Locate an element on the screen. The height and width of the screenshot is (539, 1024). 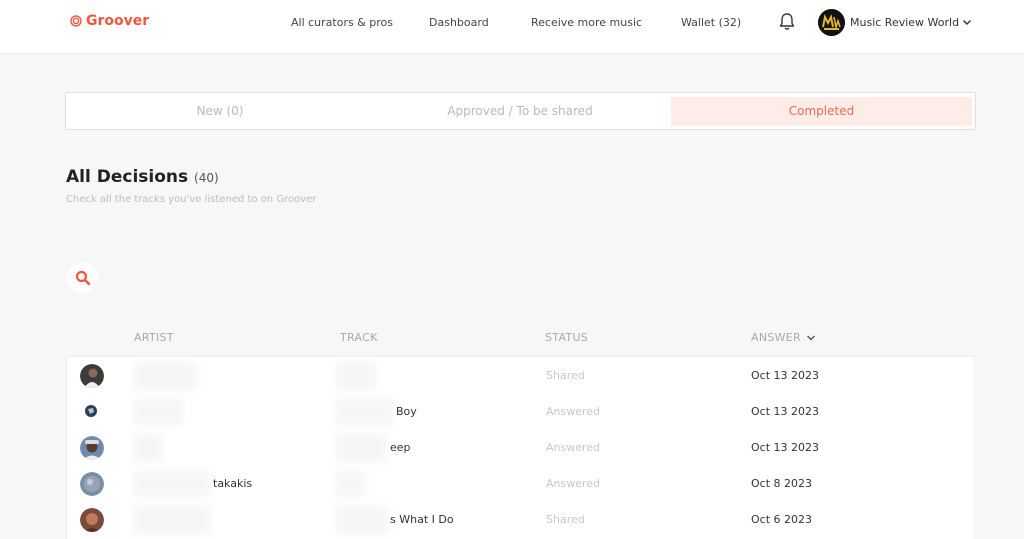
search-button is located at coordinates (82, 277).